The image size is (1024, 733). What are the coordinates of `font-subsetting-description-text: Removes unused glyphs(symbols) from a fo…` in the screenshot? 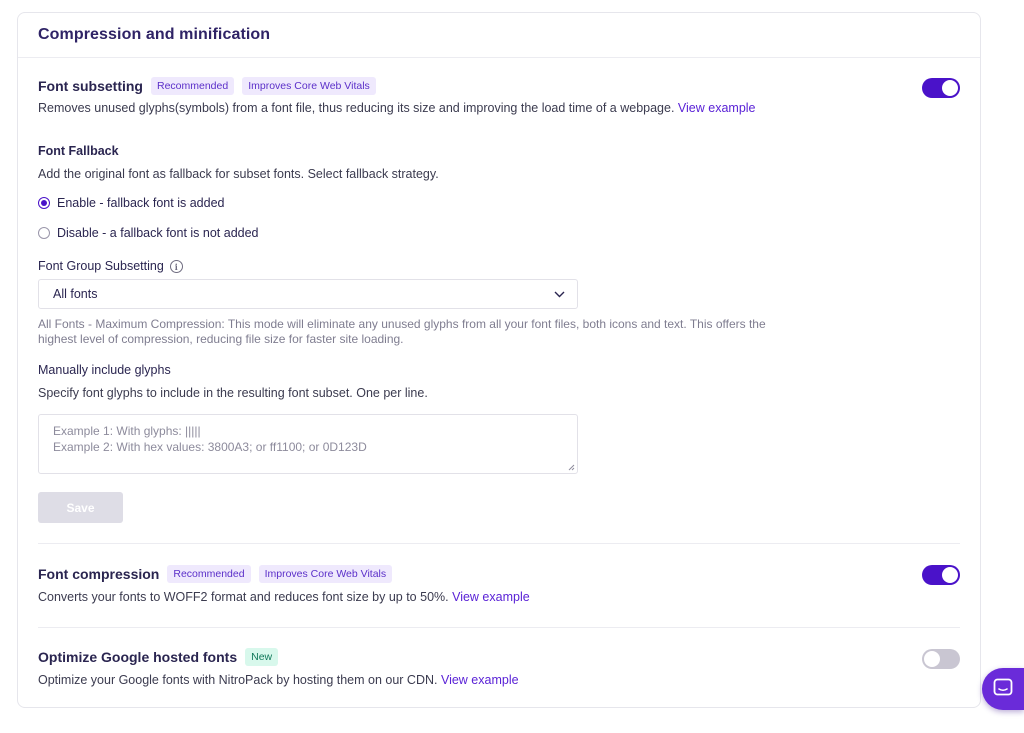 It's located at (356, 108).